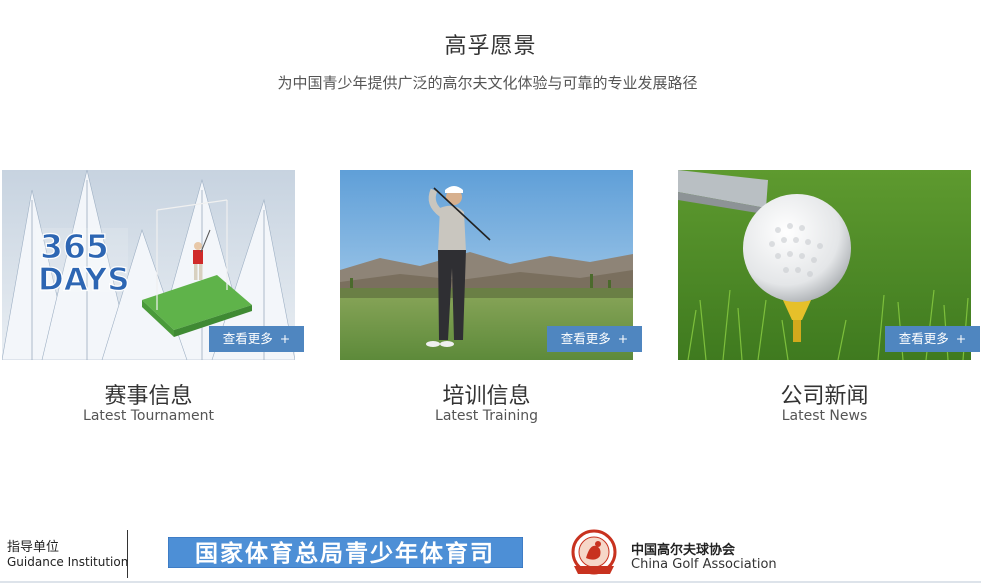 This screenshot has width=981, height=584. What do you see at coordinates (33, 547) in the screenshot?
I see `guidance-label: 指导单位` at bounding box center [33, 547].